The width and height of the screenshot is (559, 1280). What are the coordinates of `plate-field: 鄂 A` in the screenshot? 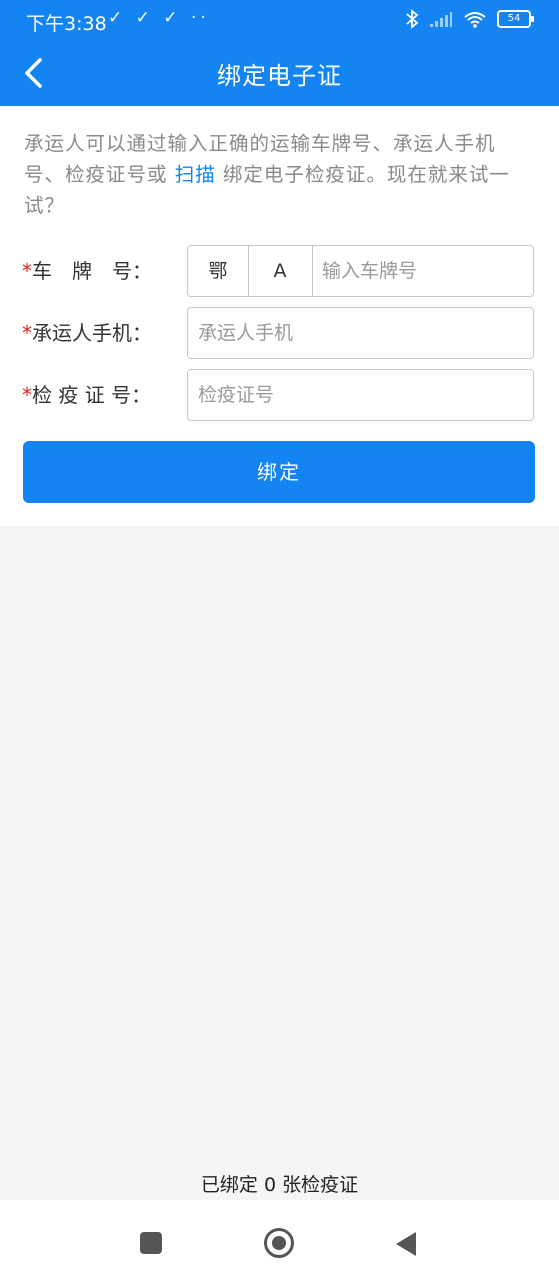 It's located at (360, 271).